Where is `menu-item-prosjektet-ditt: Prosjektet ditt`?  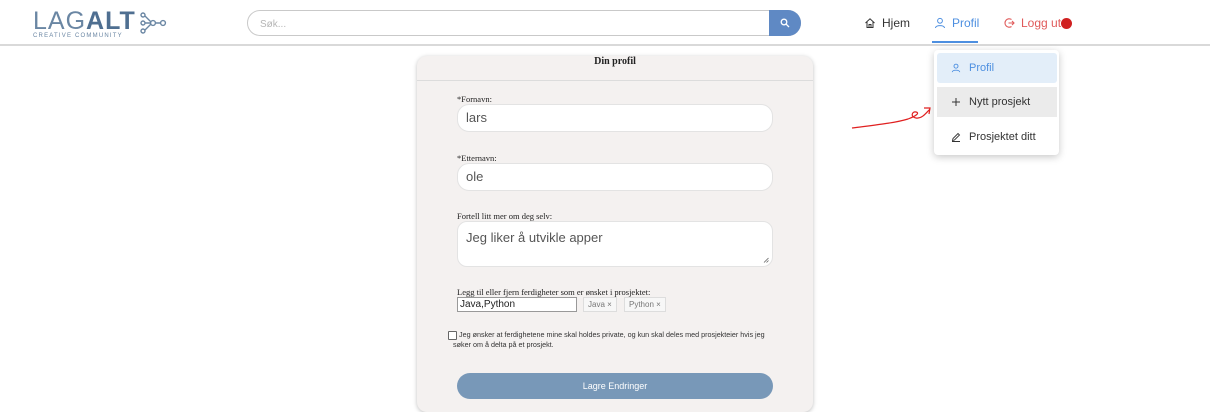
menu-item-prosjektet-ditt: Prosjektet ditt is located at coordinates (997, 137).